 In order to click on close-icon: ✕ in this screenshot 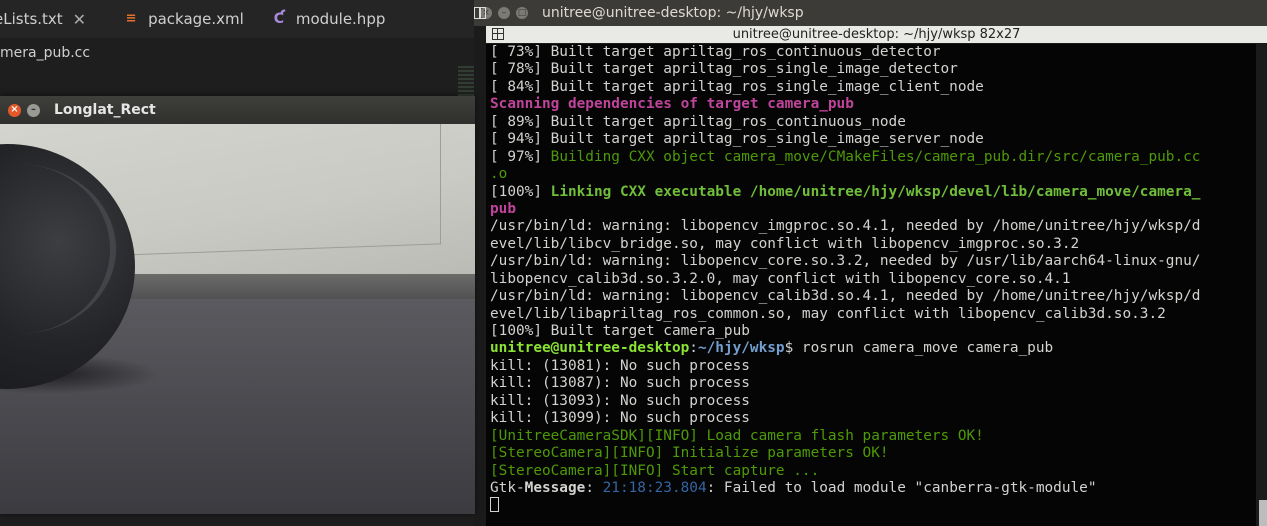, I will do `click(79, 19)`.